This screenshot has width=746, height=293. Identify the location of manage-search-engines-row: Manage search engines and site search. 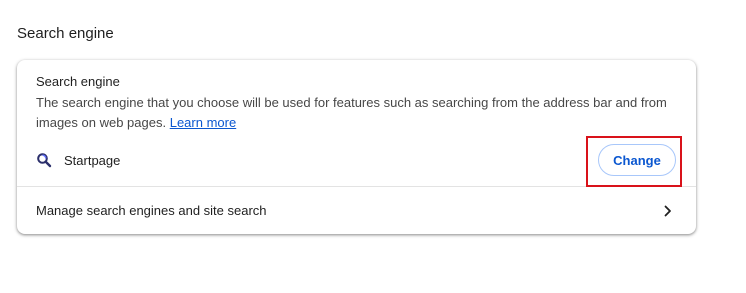
(356, 210).